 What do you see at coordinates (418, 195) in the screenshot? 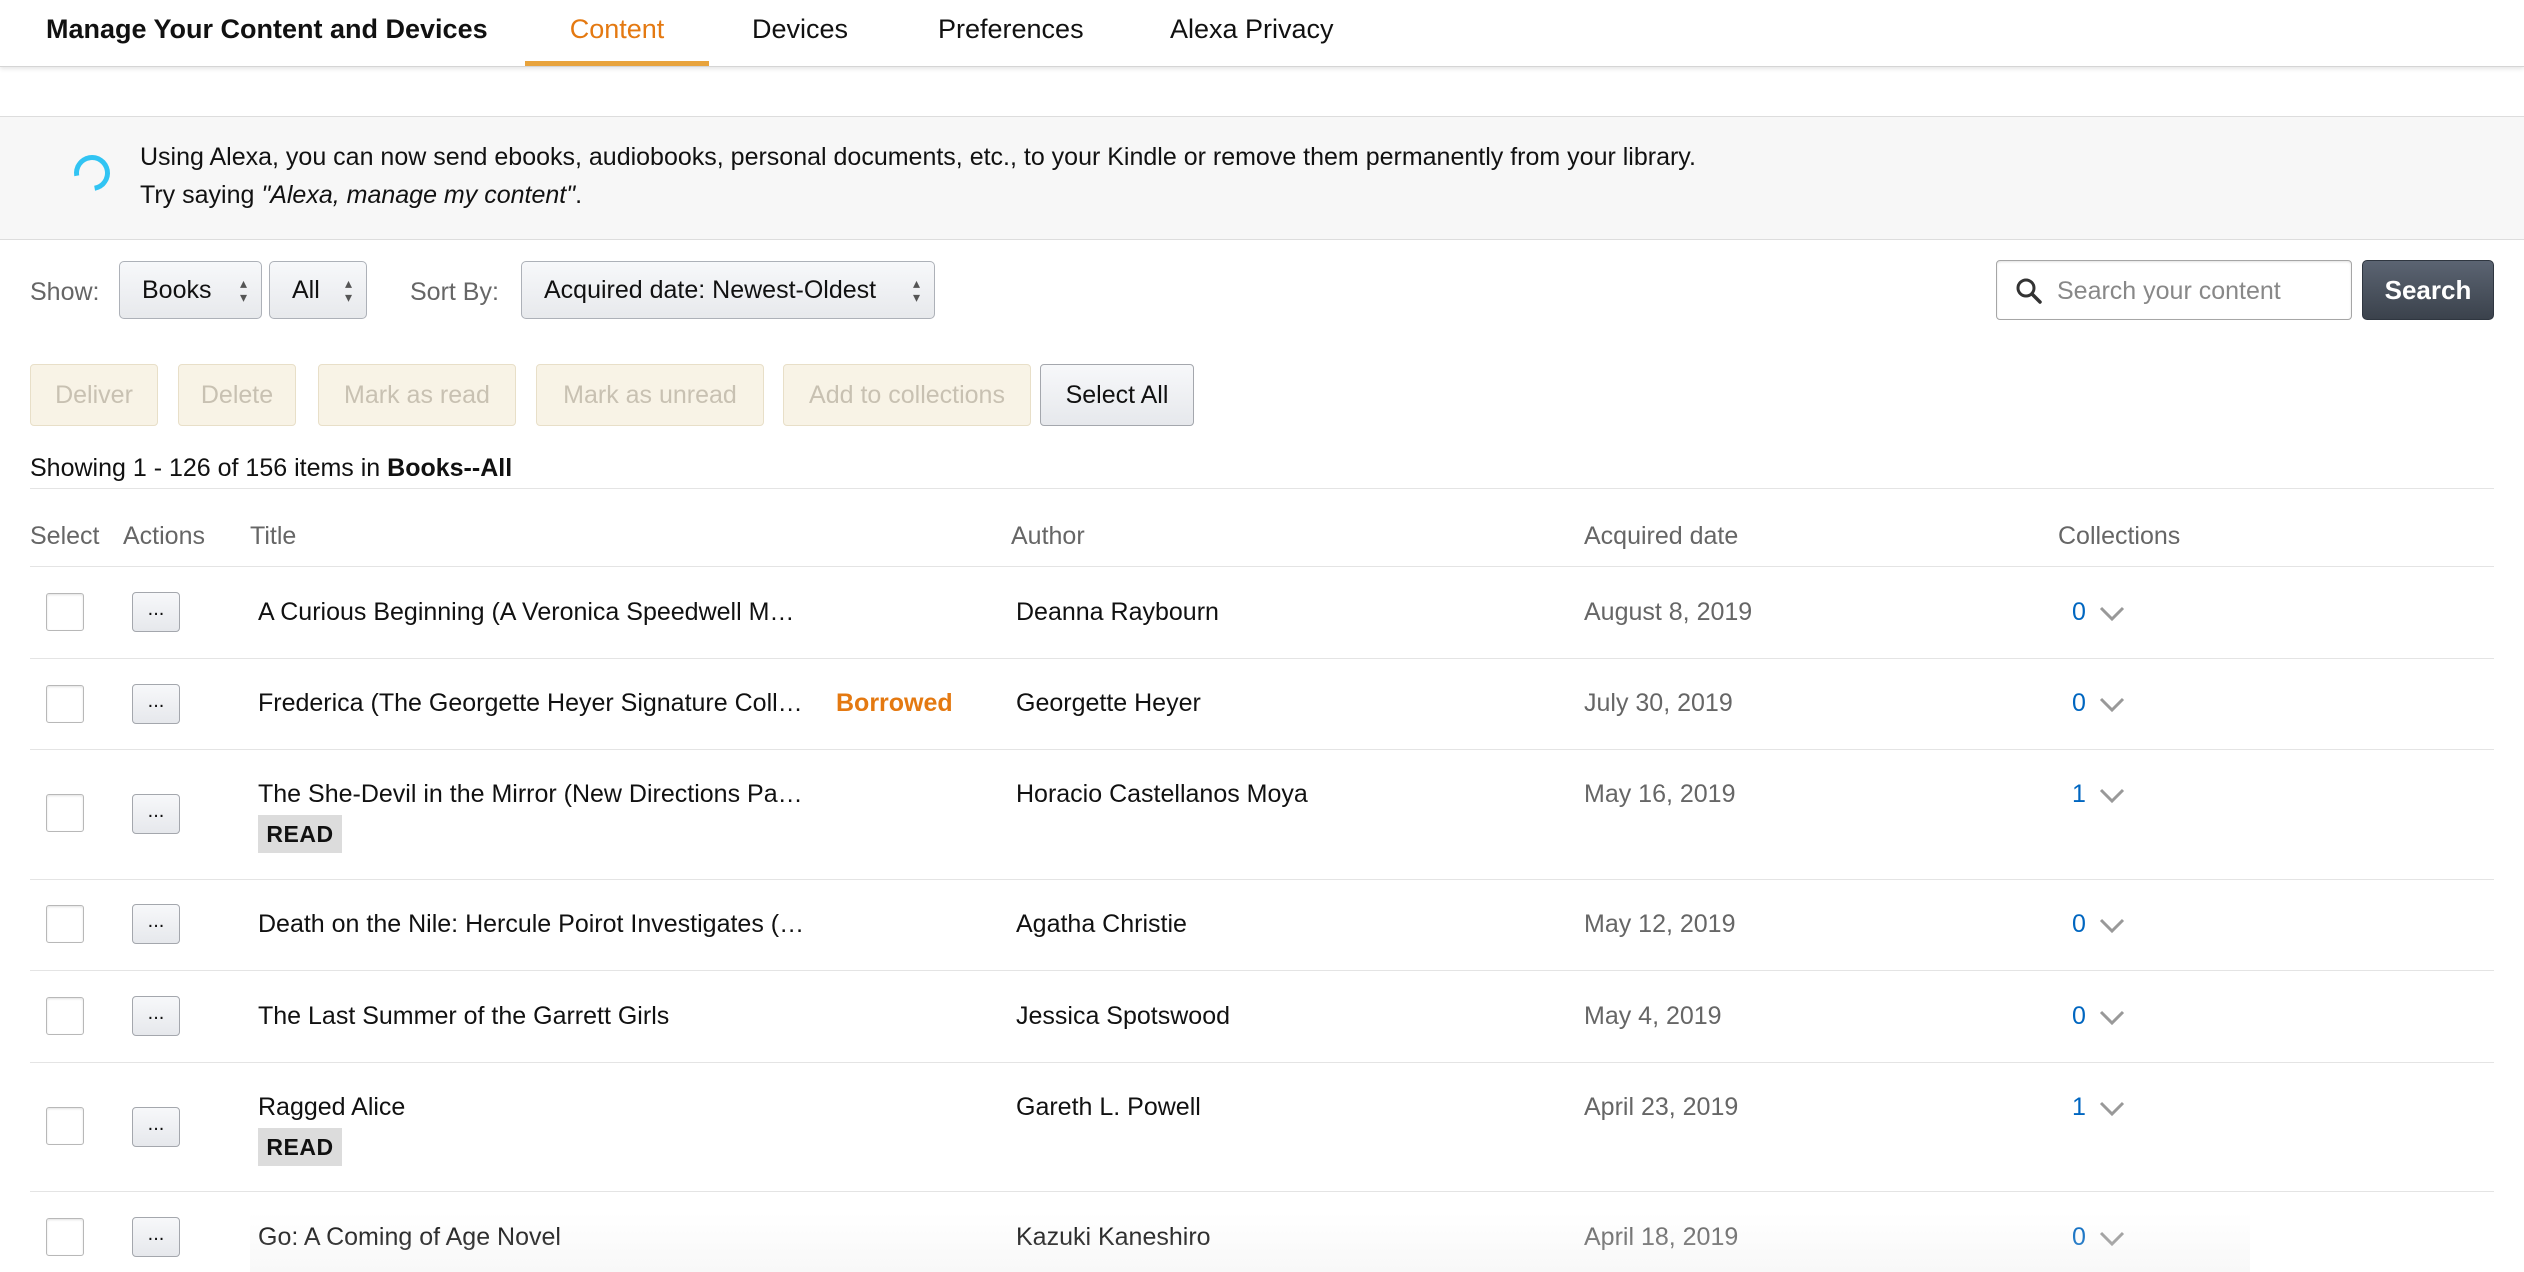
I see `banner-hint-quote: "Alexa, manage my content"` at bounding box center [418, 195].